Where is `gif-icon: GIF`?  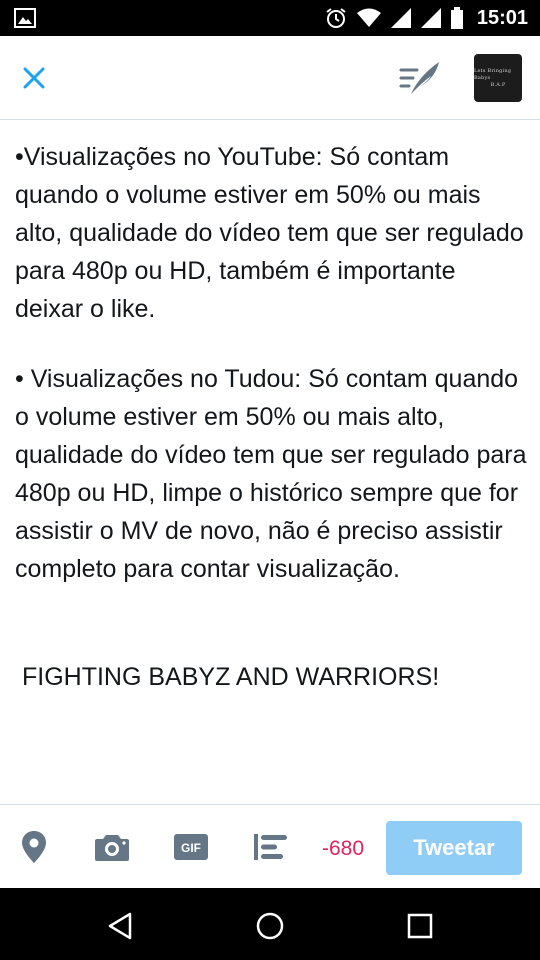
gif-icon: GIF is located at coordinates (191, 847).